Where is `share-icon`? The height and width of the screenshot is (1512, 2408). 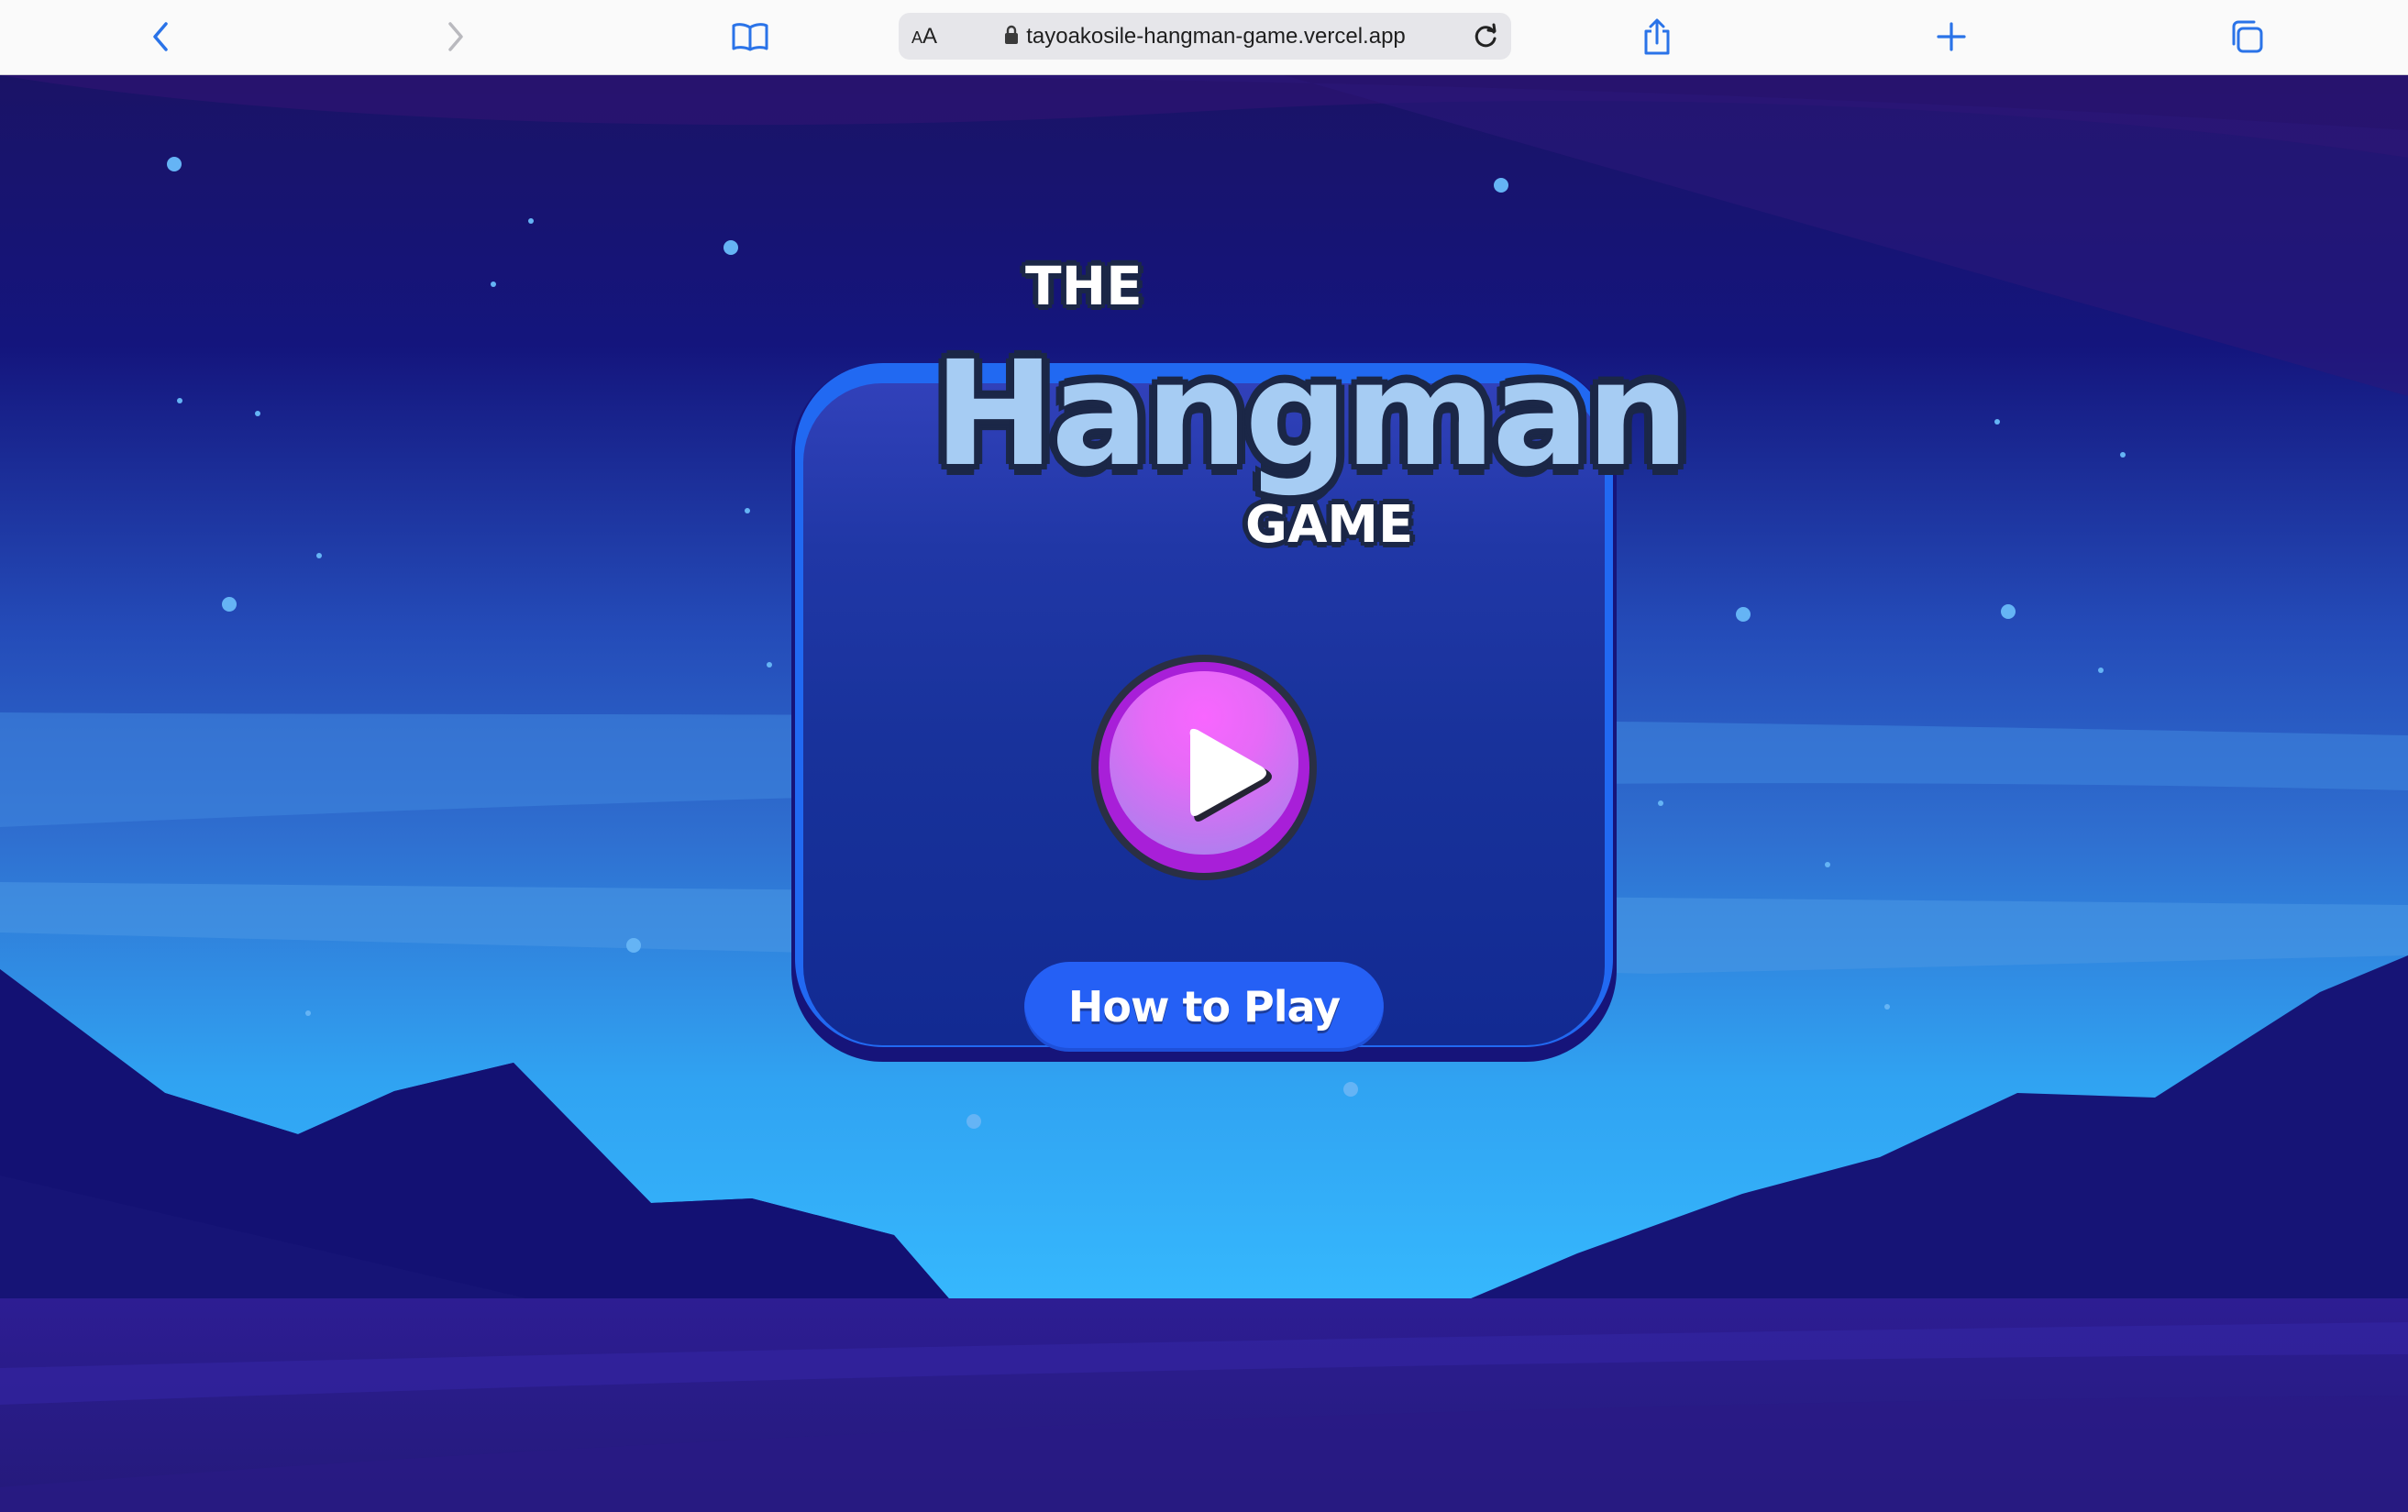
share-icon is located at coordinates (1656, 36).